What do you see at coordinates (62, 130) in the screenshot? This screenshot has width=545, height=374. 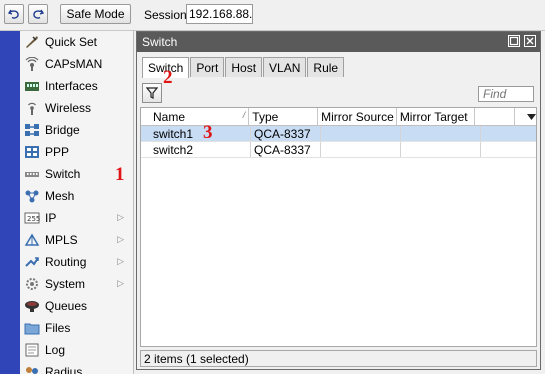 I see `sidebar-item-label: Bridge` at bounding box center [62, 130].